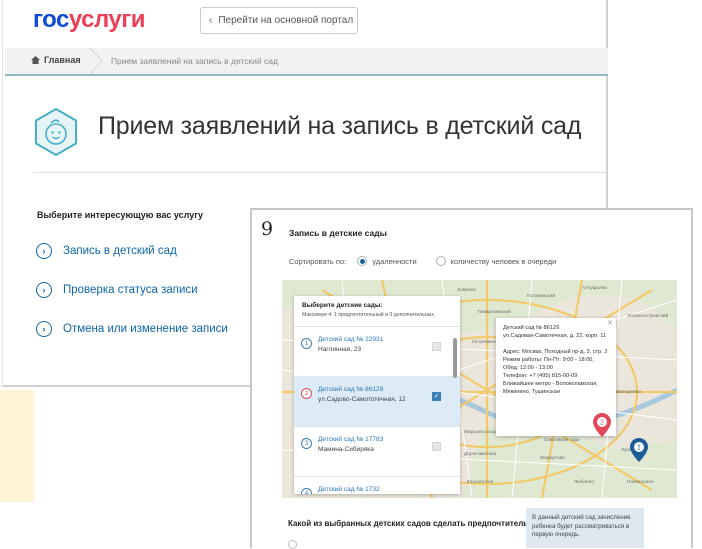 This screenshot has height=549, width=702. Describe the element at coordinates (584, 482) in the screenshot. I see `map-label: Люблино` at that location.